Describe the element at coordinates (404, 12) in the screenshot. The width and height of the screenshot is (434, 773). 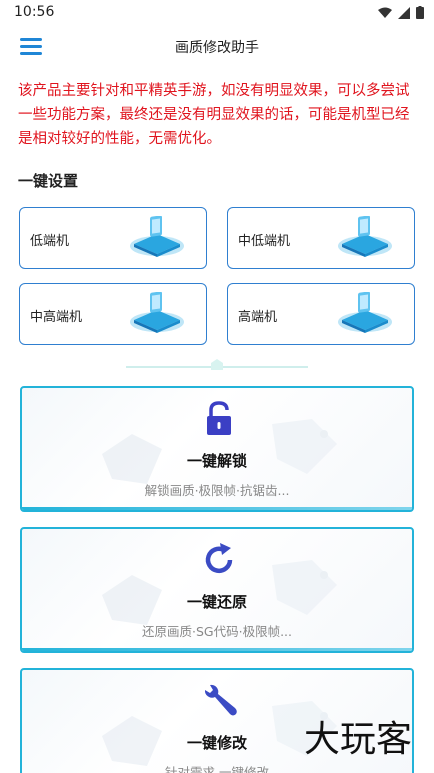
I see `signal-icon` at that location.